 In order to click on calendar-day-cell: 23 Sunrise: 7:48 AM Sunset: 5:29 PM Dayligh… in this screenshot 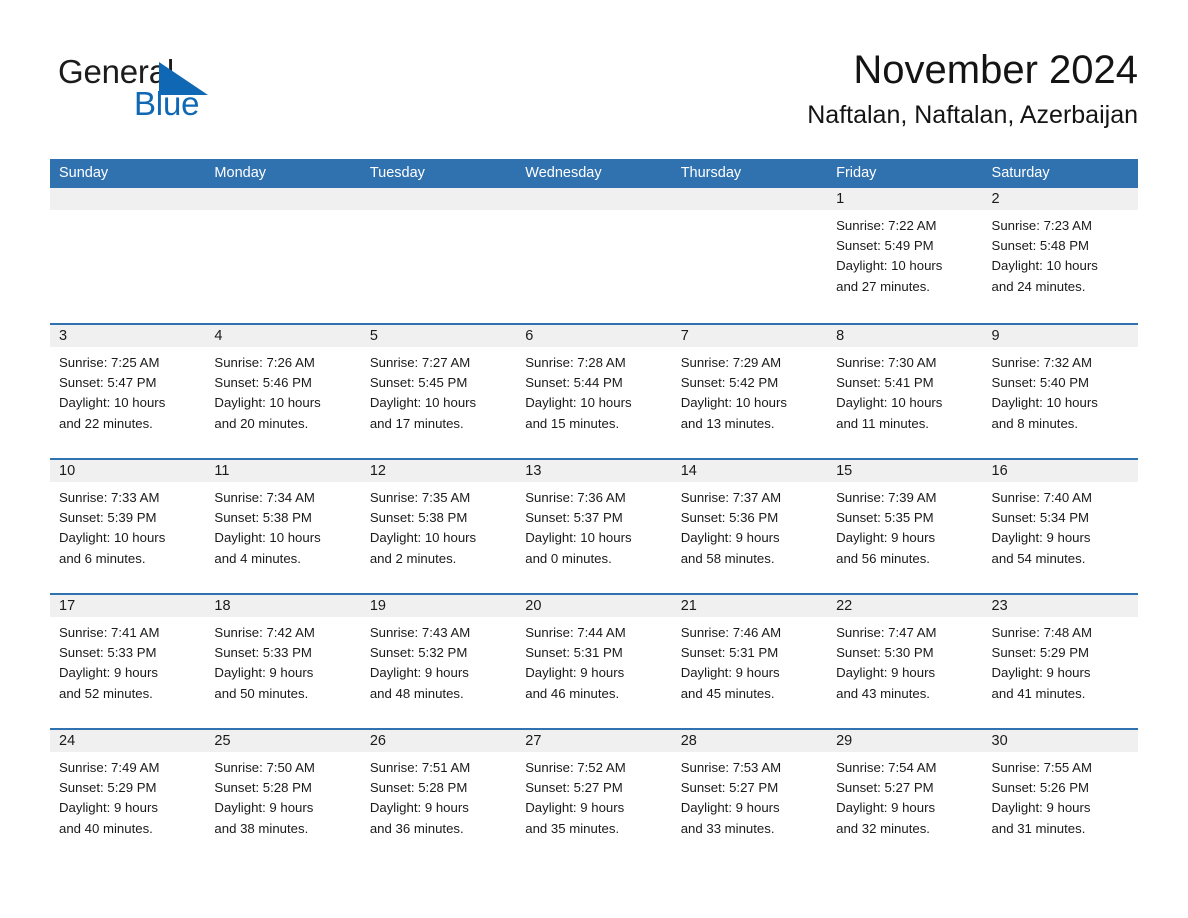, I will do `click(1060, 661)`.